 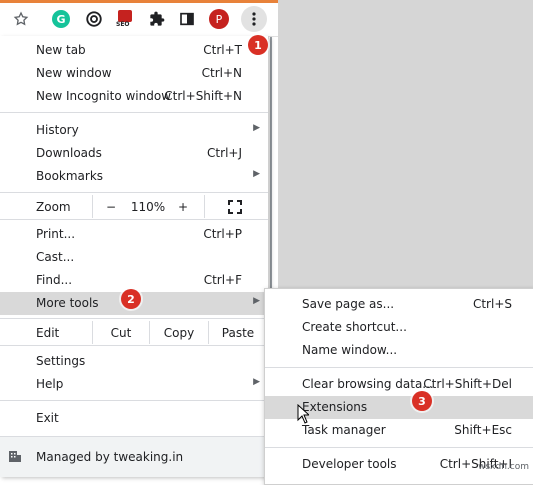 I want to click on copy-button: Copy, so click(x=179, y=332).